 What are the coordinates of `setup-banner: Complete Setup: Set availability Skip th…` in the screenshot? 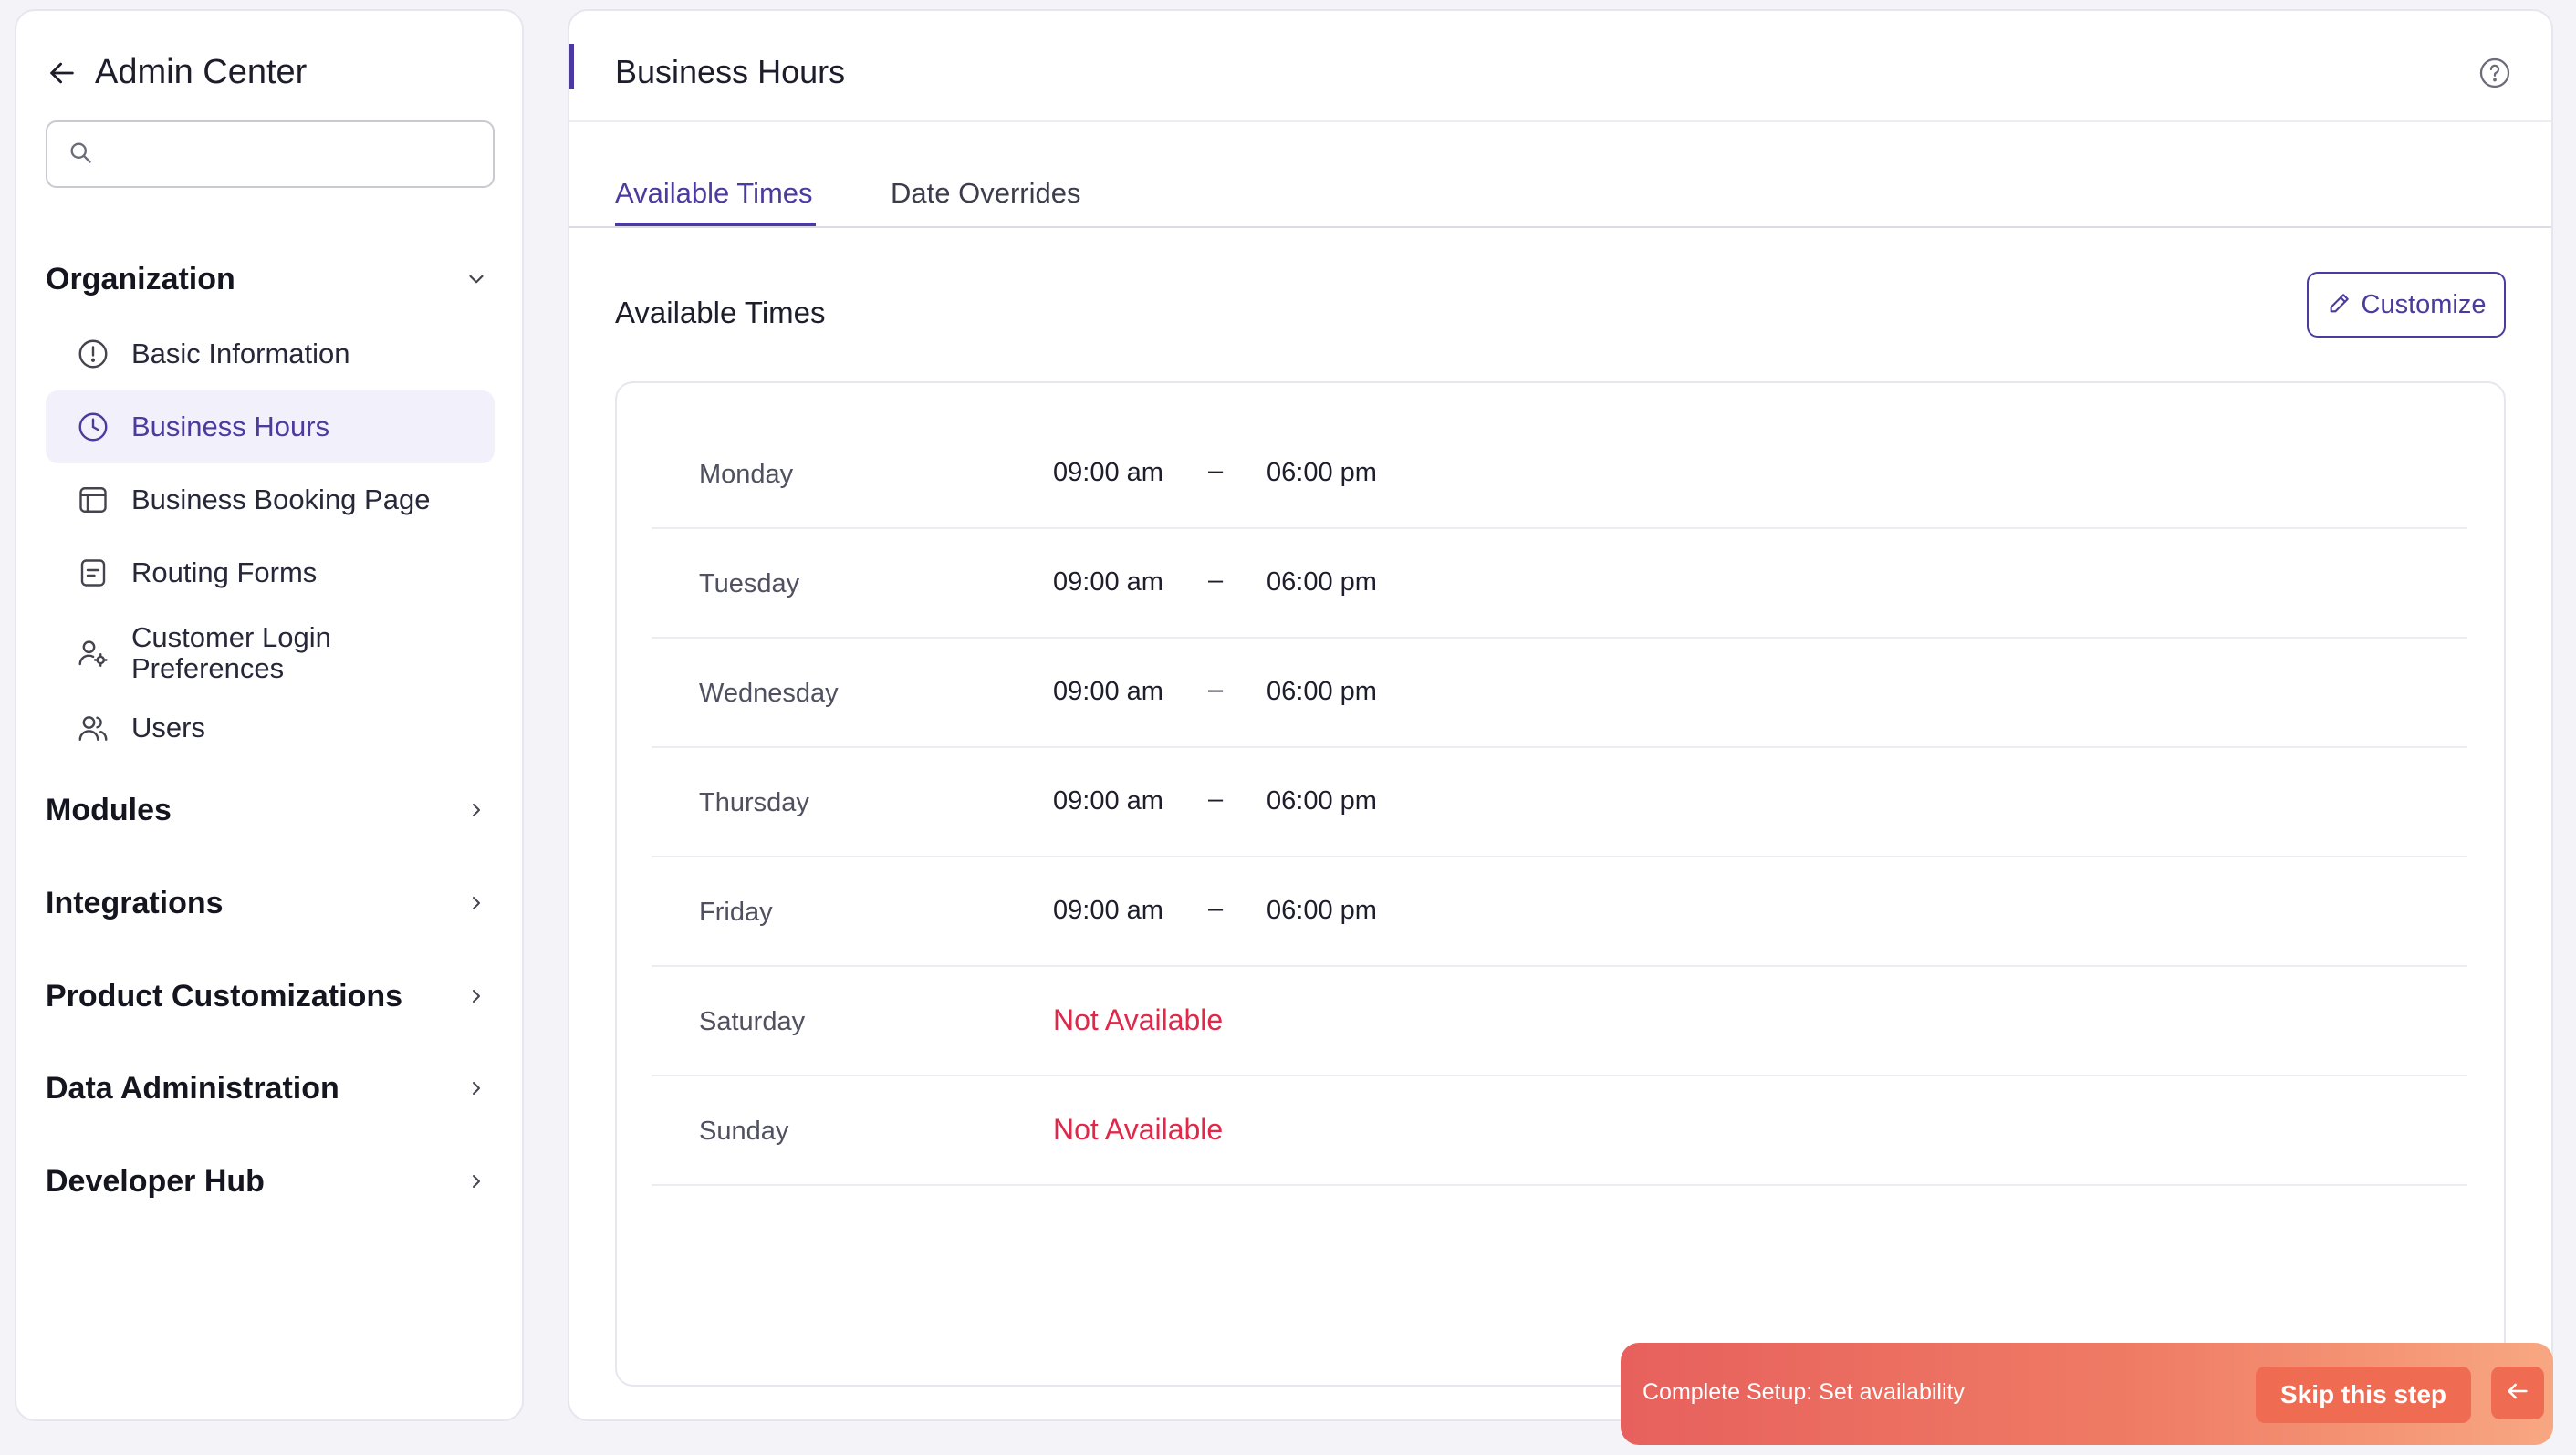 It's located at (2087, 1394).